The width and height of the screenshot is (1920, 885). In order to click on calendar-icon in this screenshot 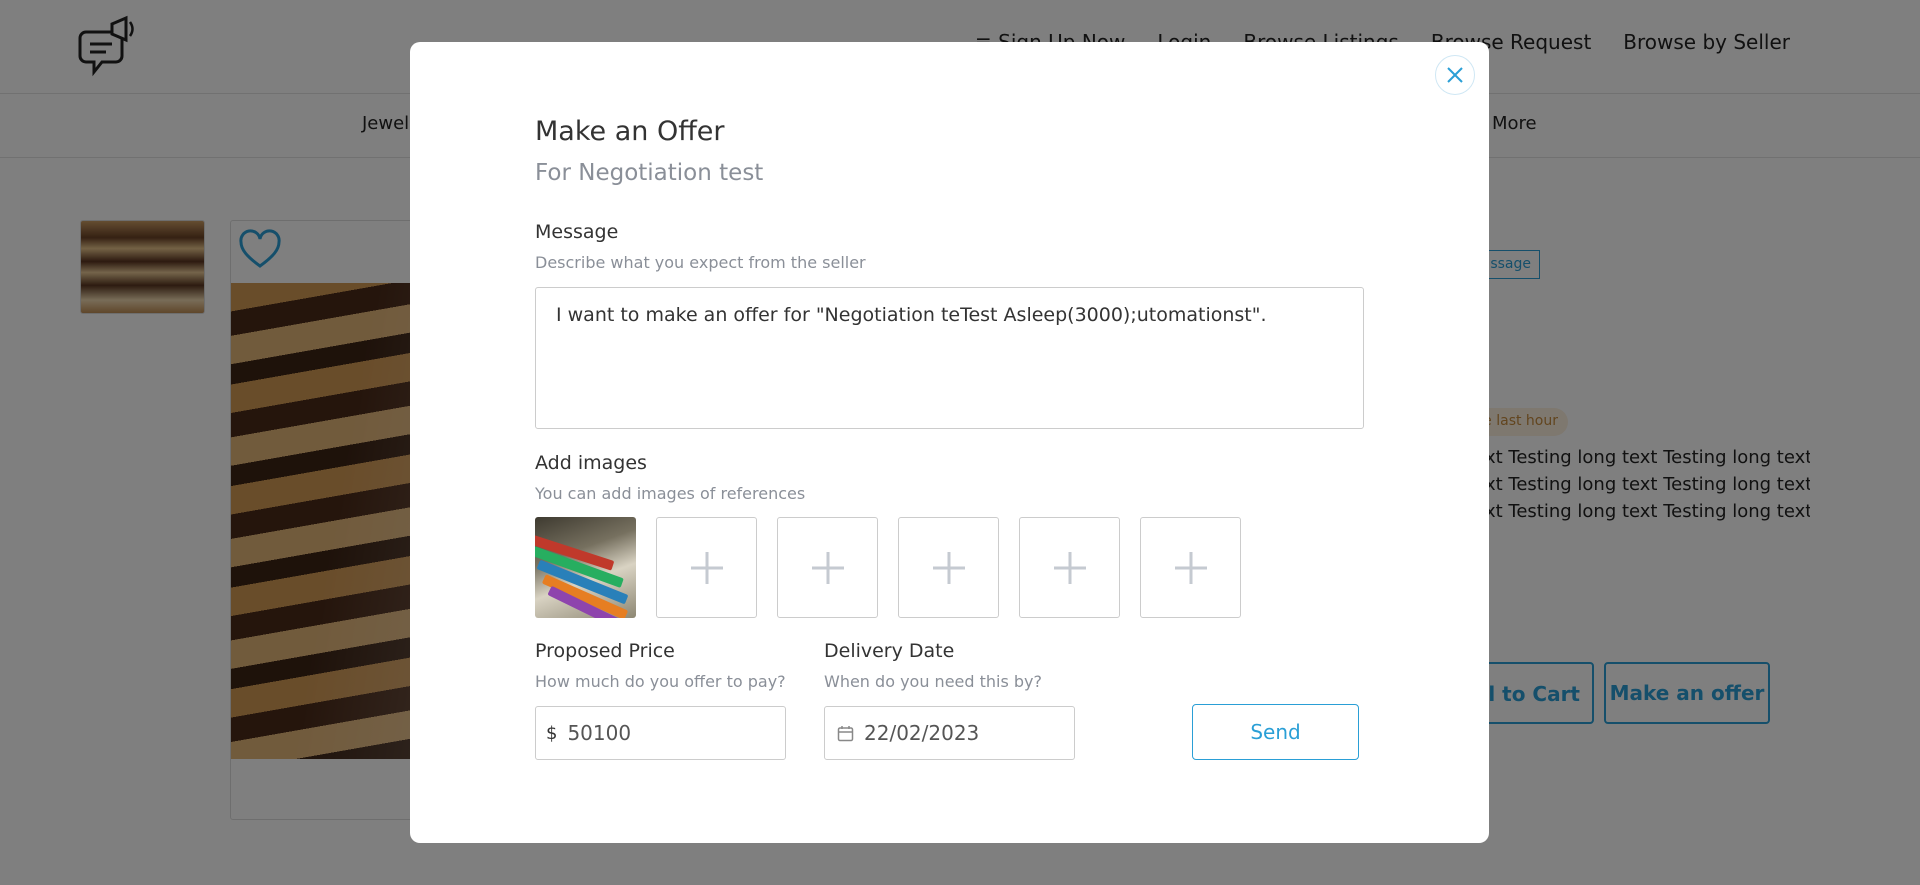, I will do `click(845, 733)`.